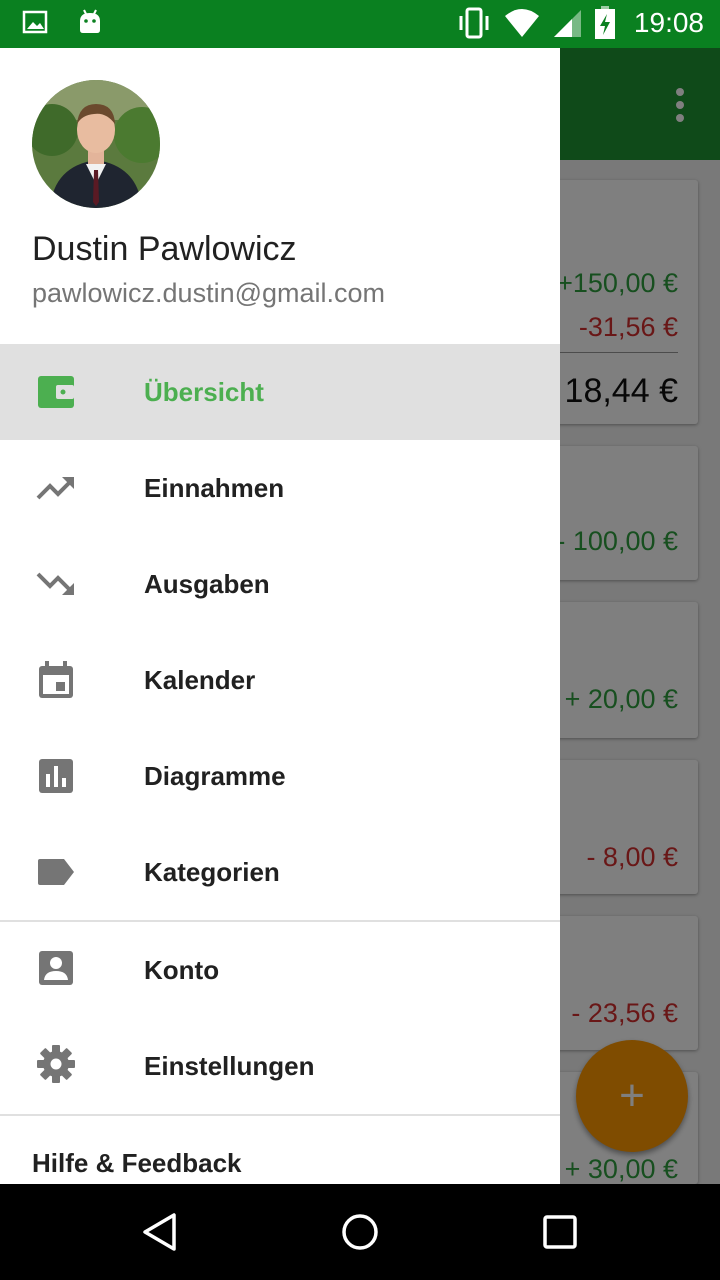 The width and height of the screenshot is (720, 1280). Describe the element at coordinates (137, 1163) in the screenshot. I see `help-feedback-item: Hilfe & Feedback` at that location.